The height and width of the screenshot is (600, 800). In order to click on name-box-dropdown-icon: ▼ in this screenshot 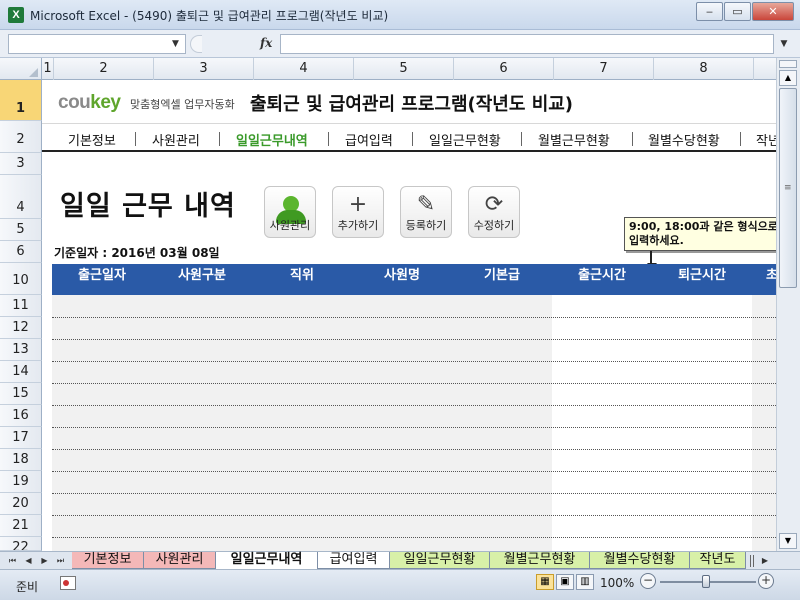, I will do `click(175, 44)`.